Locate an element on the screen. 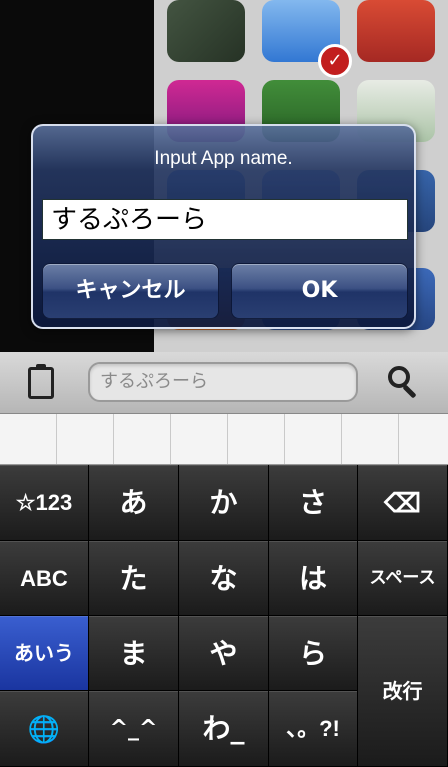 The height and width of the screenshot is (767, 448). delete-icon: ⌫ is located at coordinates (403, 503).